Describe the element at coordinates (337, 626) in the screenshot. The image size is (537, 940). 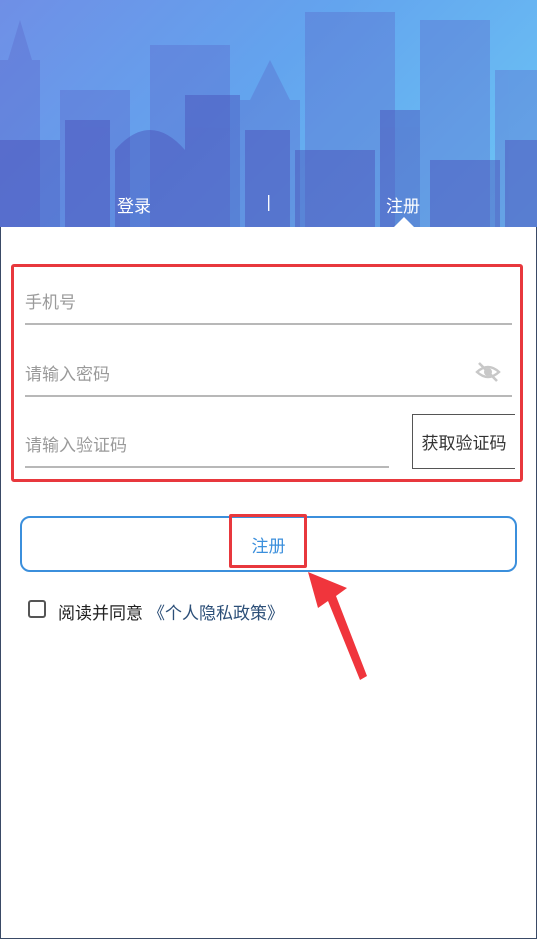
I see `annotation-arrow-icon` at that location.